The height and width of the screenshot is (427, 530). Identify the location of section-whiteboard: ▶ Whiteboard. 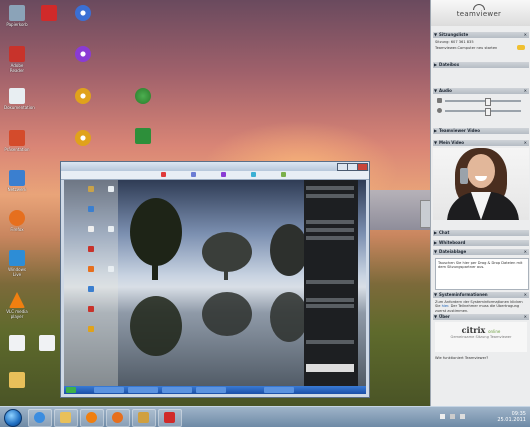
(481, 243).